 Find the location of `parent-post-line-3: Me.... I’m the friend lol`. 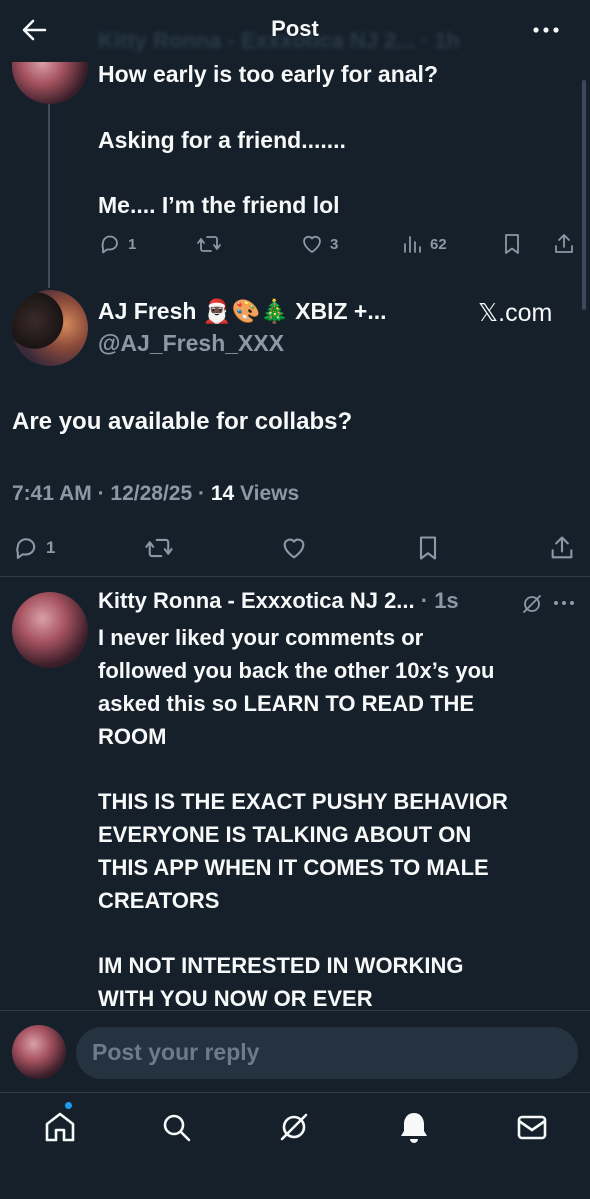

parent-post-line-3: Me.... I’m the friend lol is located at coordinates (219, 205).